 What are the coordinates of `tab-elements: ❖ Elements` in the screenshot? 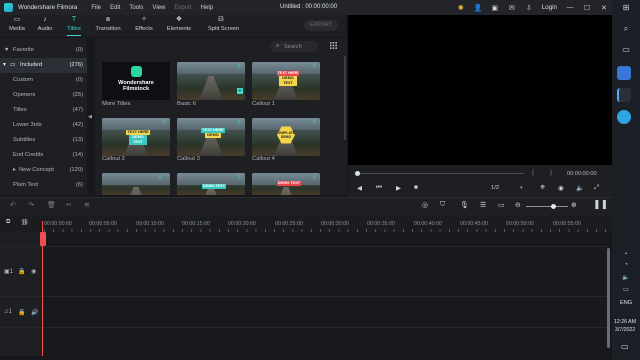 It's located at (179, 24).